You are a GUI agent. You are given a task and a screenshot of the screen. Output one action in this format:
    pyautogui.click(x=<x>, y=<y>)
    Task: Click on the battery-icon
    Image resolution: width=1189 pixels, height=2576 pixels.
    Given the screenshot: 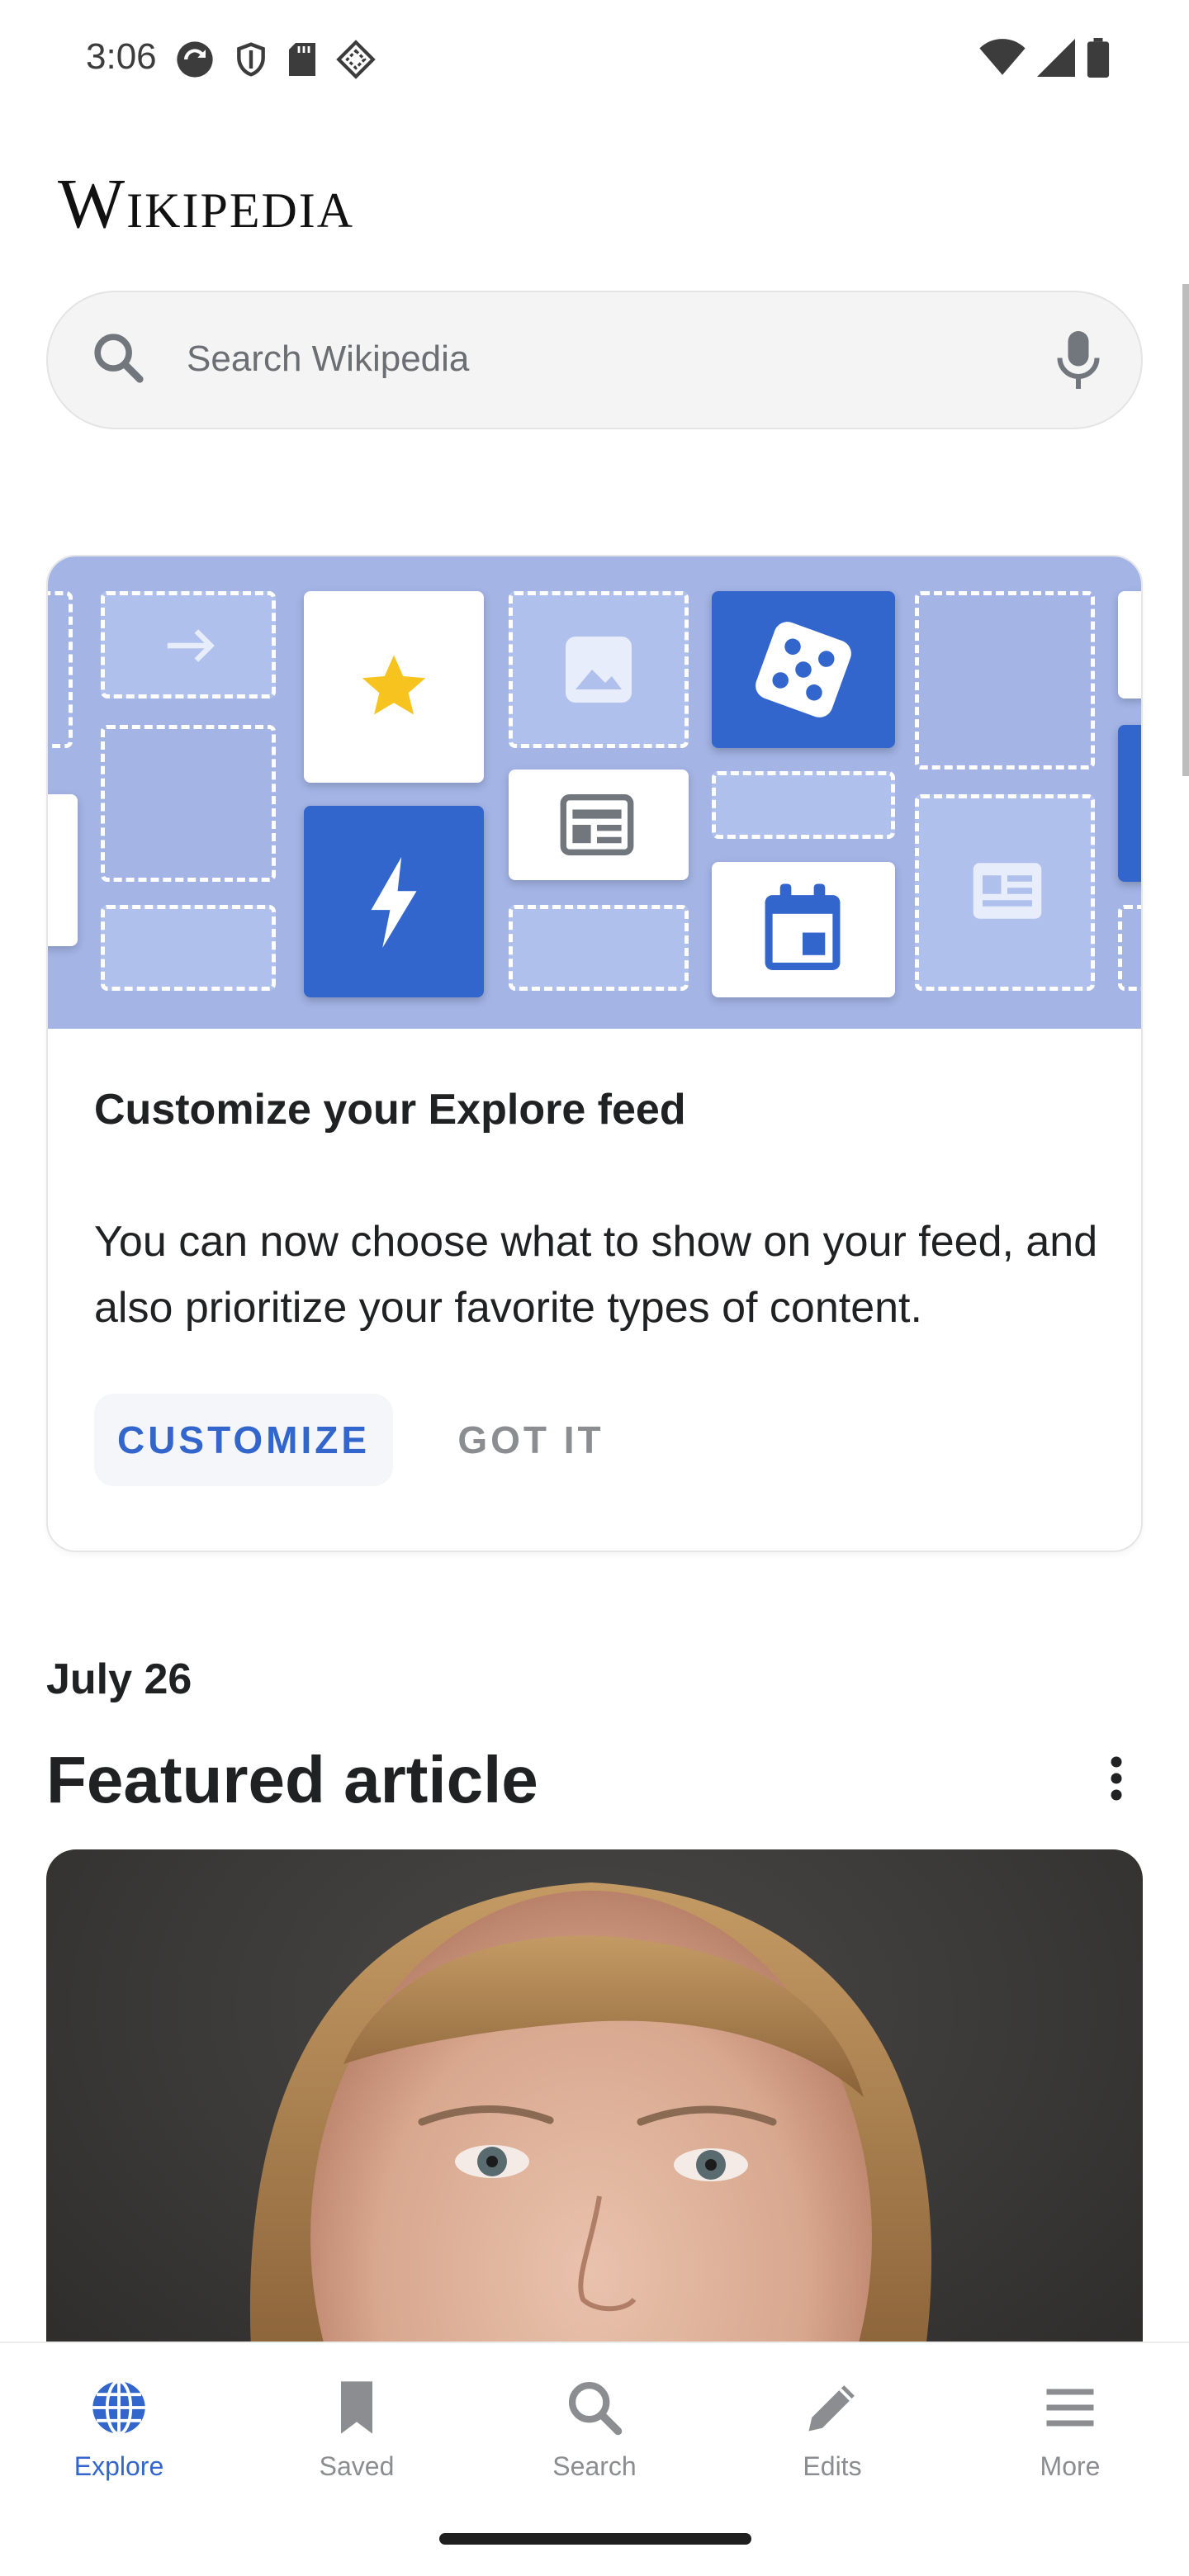 What is the action you would take?
    pyautogui.click(x=1098, y=58)
    